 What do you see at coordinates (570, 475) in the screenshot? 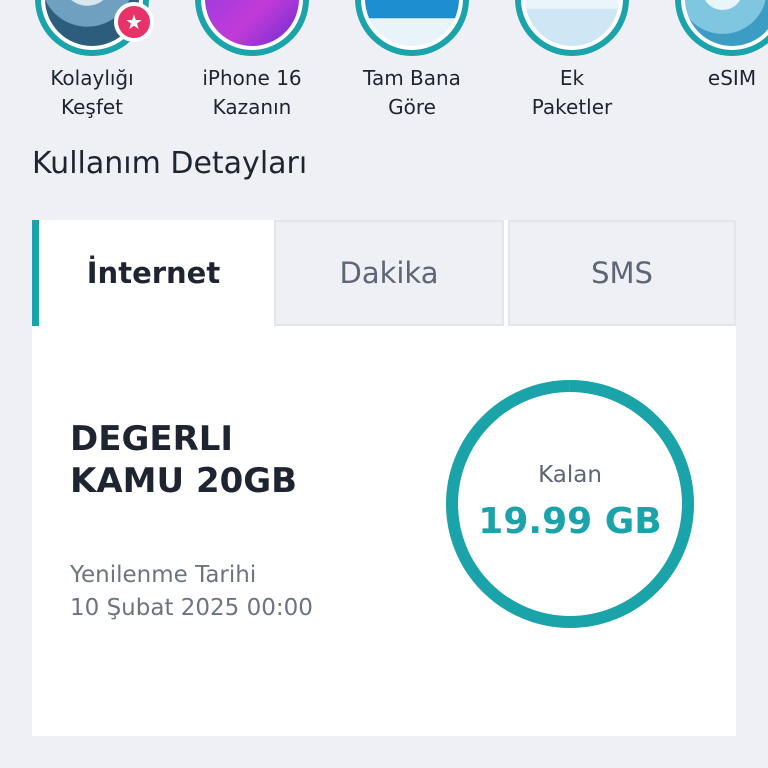
I see `remaining-label: Kalan` at bounding box center [570, 475].